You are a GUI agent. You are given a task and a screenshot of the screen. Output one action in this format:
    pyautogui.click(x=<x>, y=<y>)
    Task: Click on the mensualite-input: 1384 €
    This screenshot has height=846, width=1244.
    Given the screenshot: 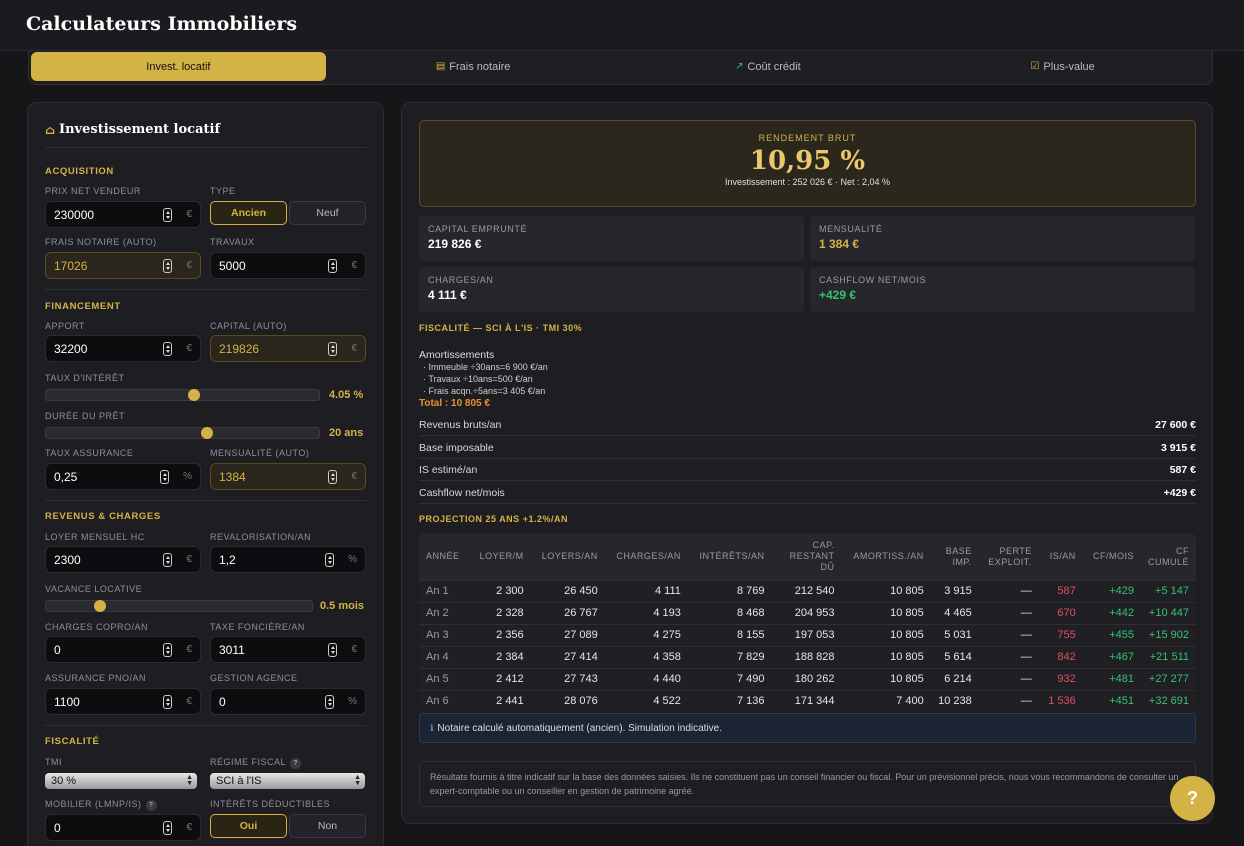 What is the action you would take?
    pyautogui.click(x=288, y=476)
    